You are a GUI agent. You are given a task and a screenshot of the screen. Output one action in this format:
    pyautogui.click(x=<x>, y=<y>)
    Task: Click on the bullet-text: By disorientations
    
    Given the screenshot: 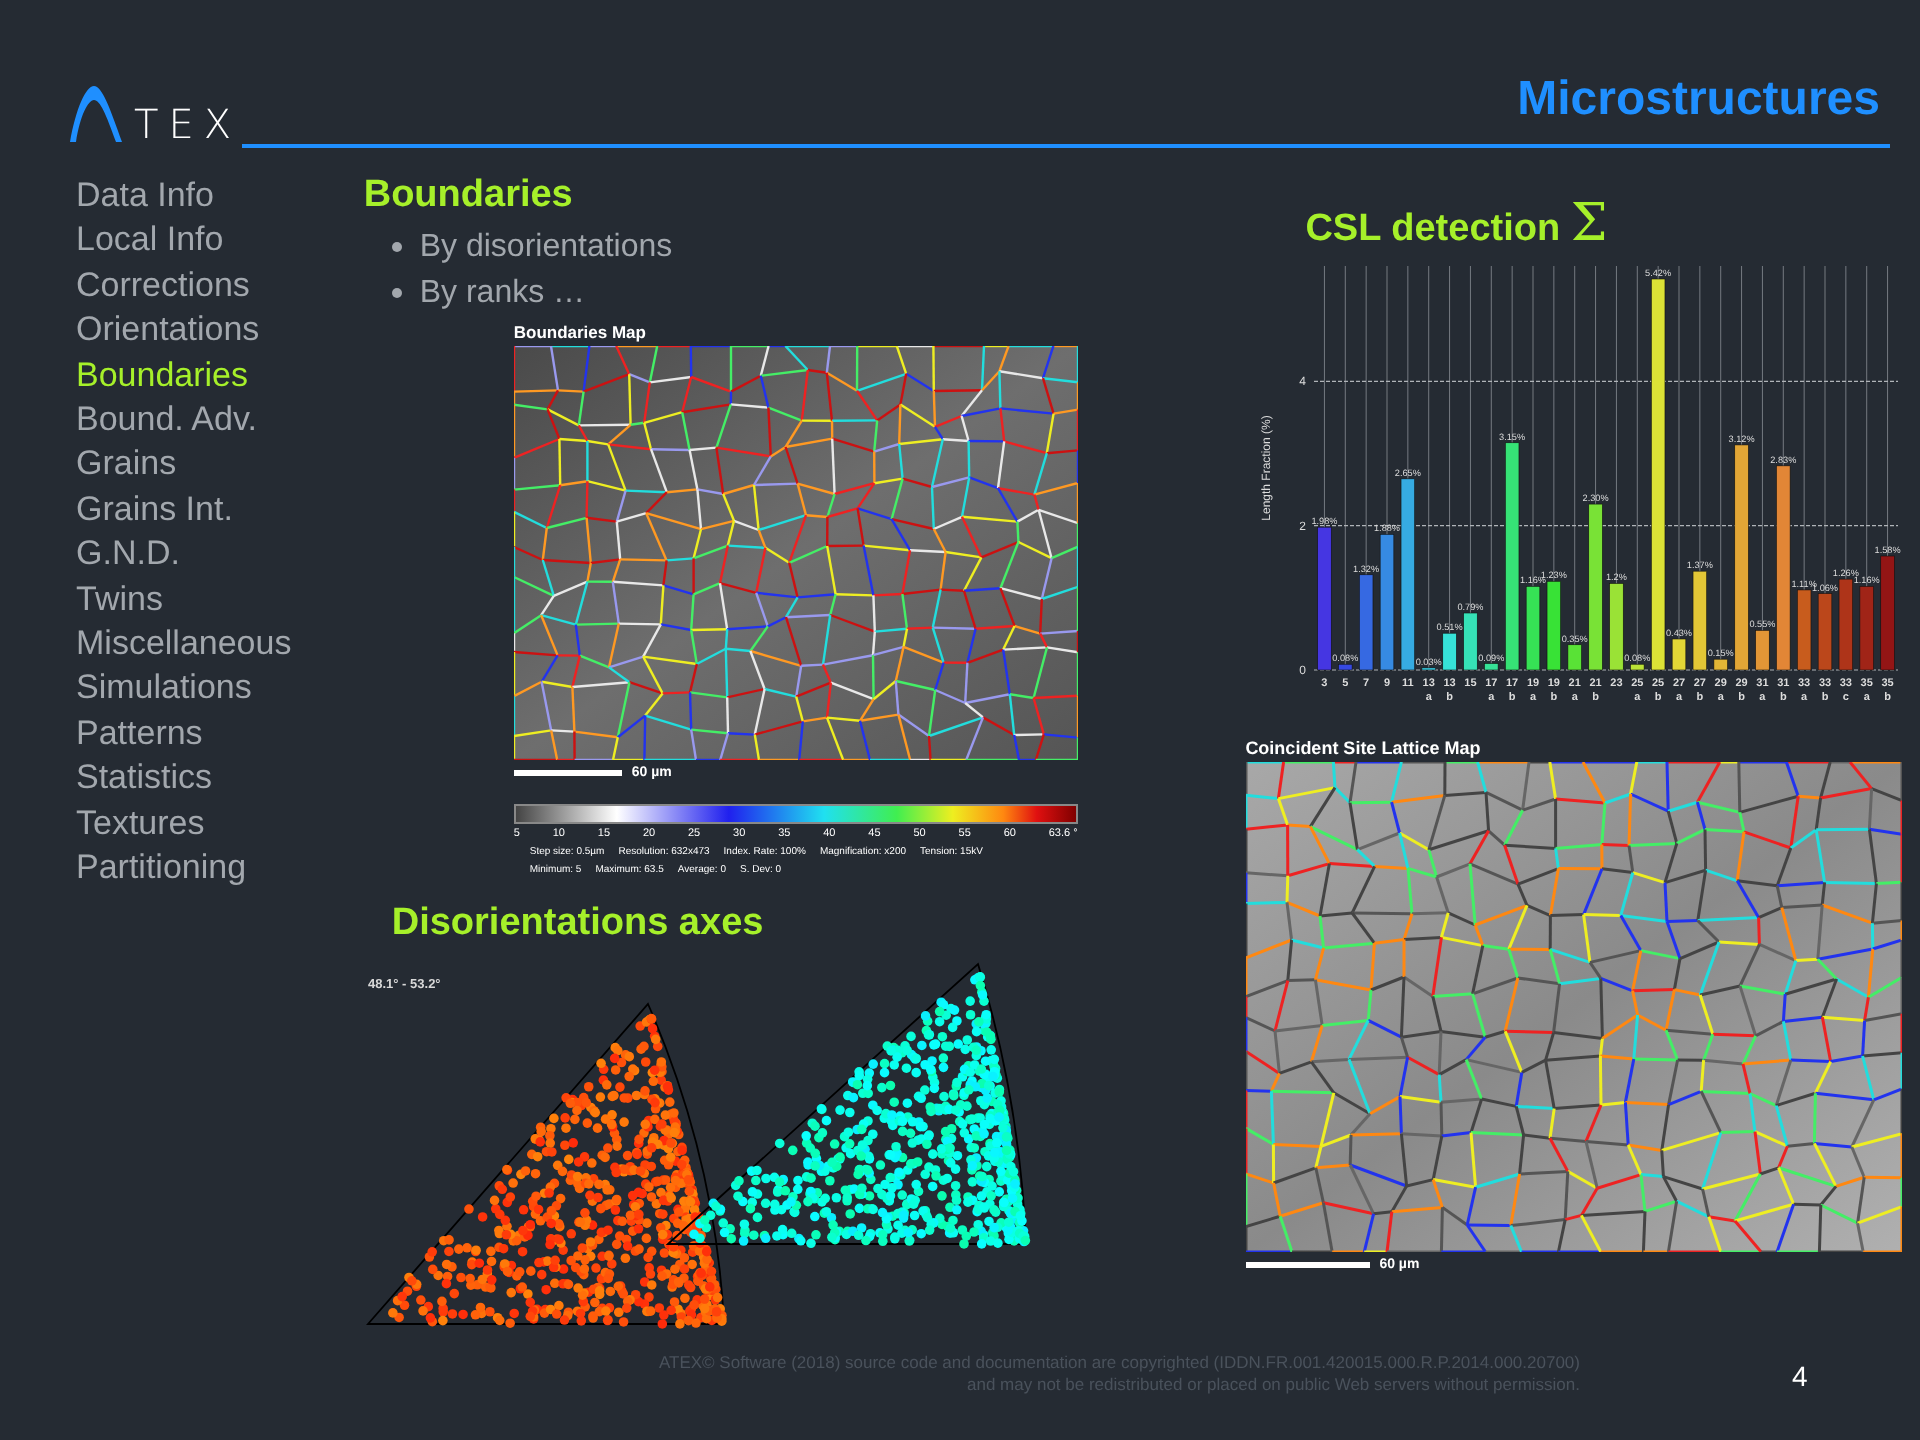 What is the action you would take?
    pyautogui.click(x=546, y=248)
    